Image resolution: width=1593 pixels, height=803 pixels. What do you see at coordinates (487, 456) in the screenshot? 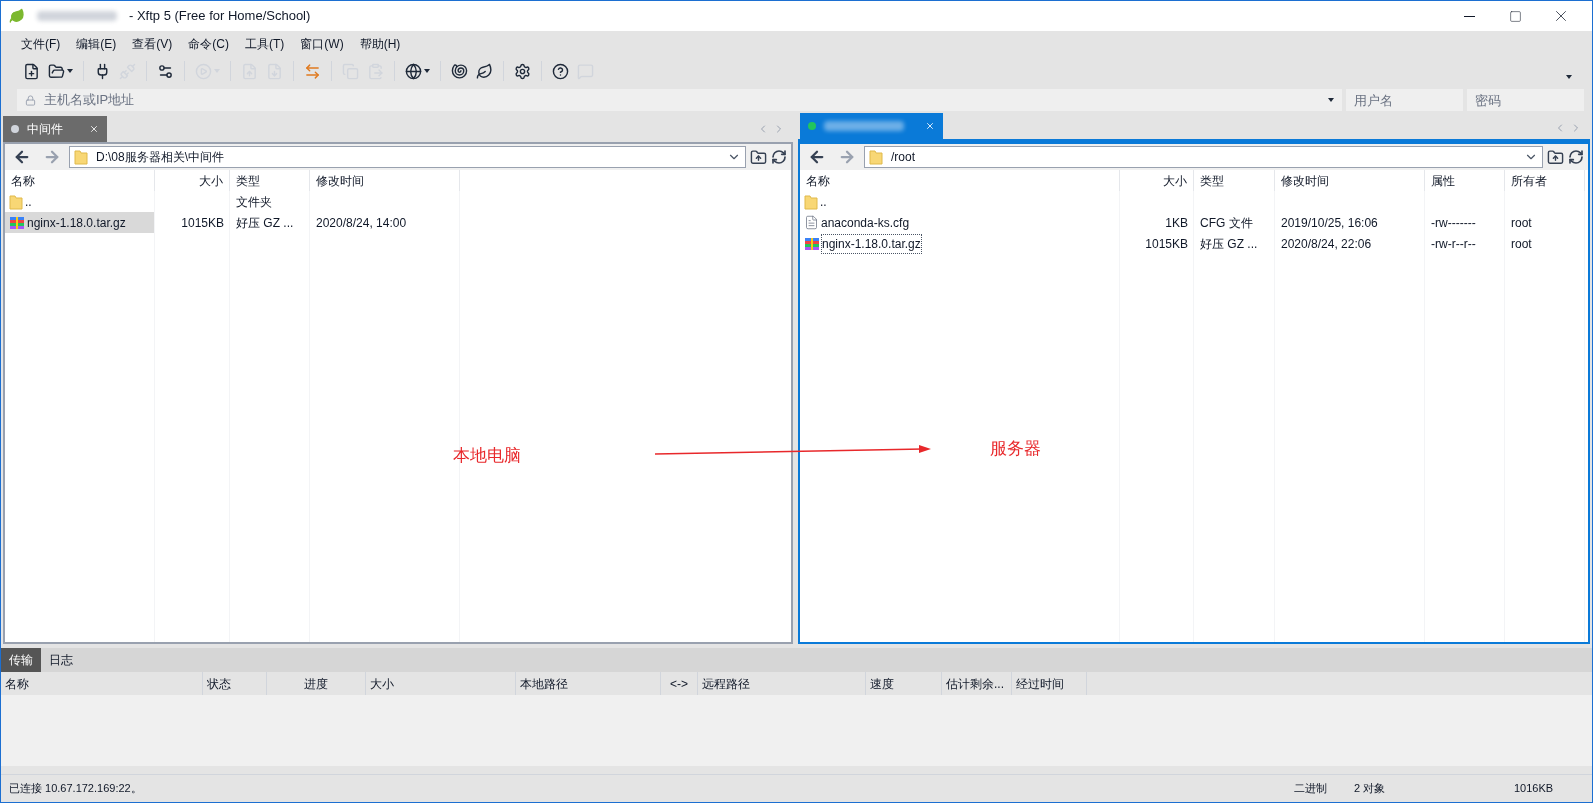
I see `annotation-label: 本地电脑` at bounding box center [487, 456].